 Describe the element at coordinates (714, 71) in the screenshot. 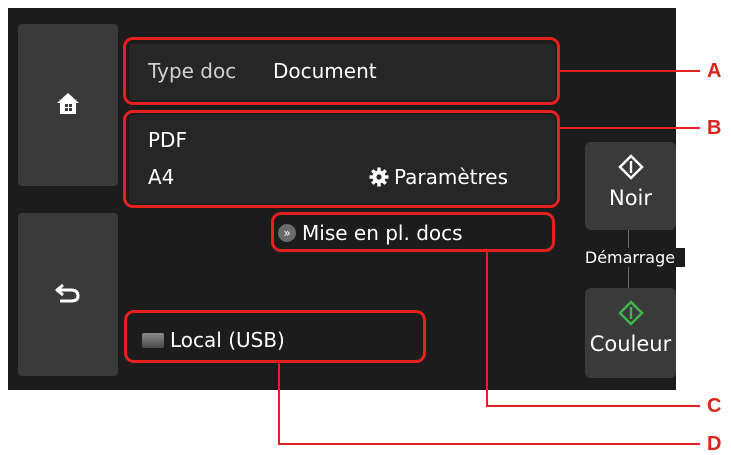

I see `callout-label-a: A` at that location.